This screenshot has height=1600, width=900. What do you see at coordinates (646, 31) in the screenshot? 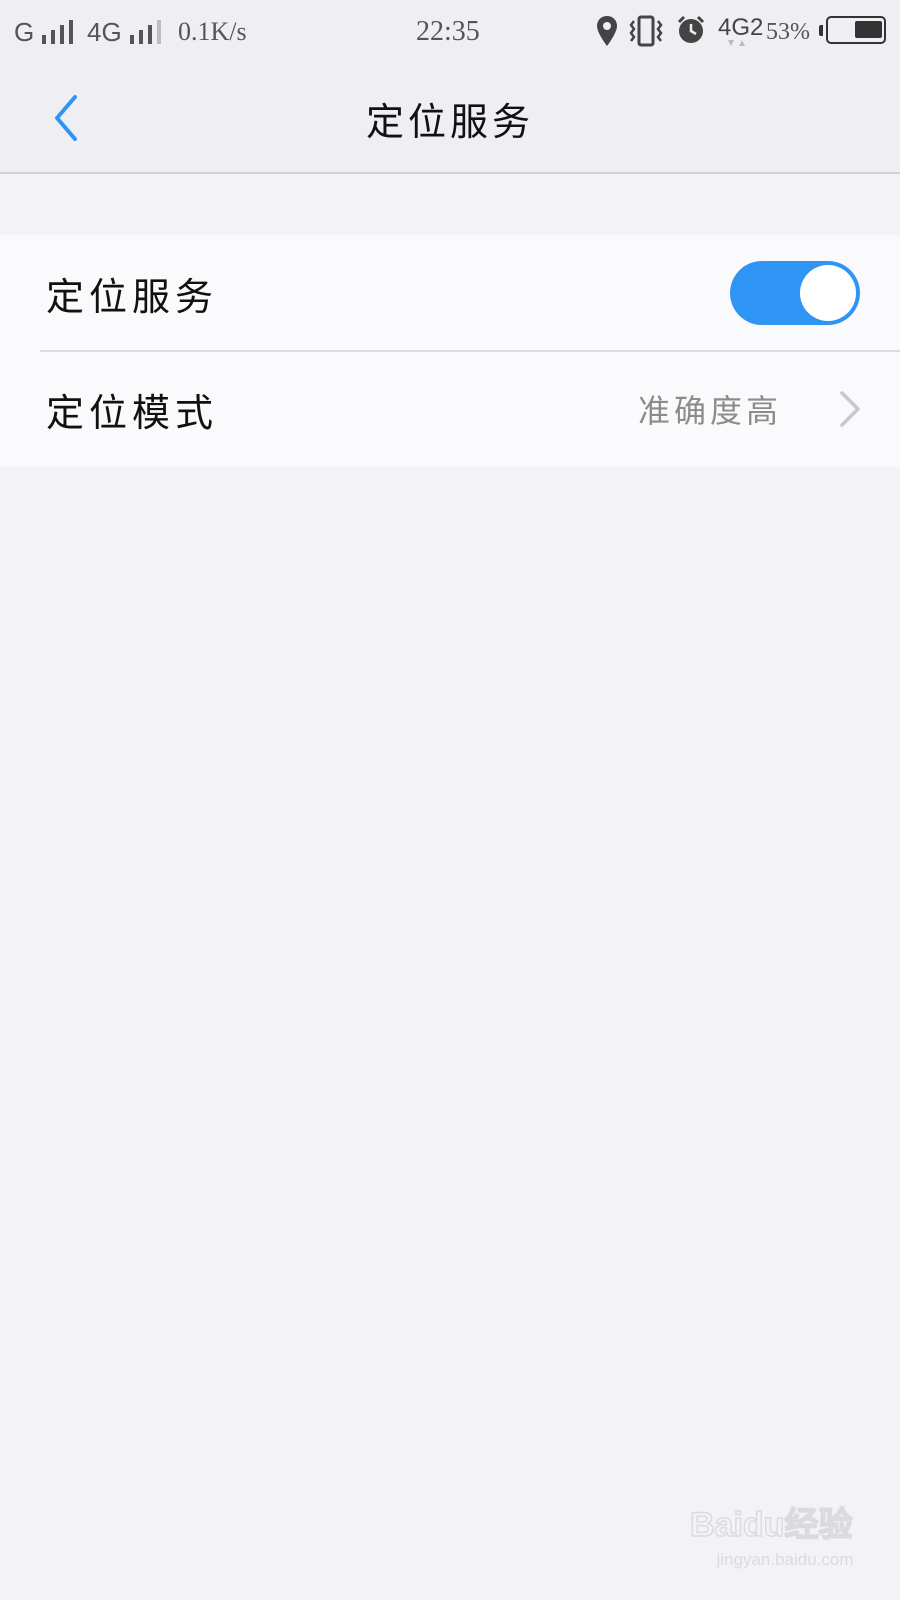
I see `vibrate-icon` at bounding box center [646, 31].